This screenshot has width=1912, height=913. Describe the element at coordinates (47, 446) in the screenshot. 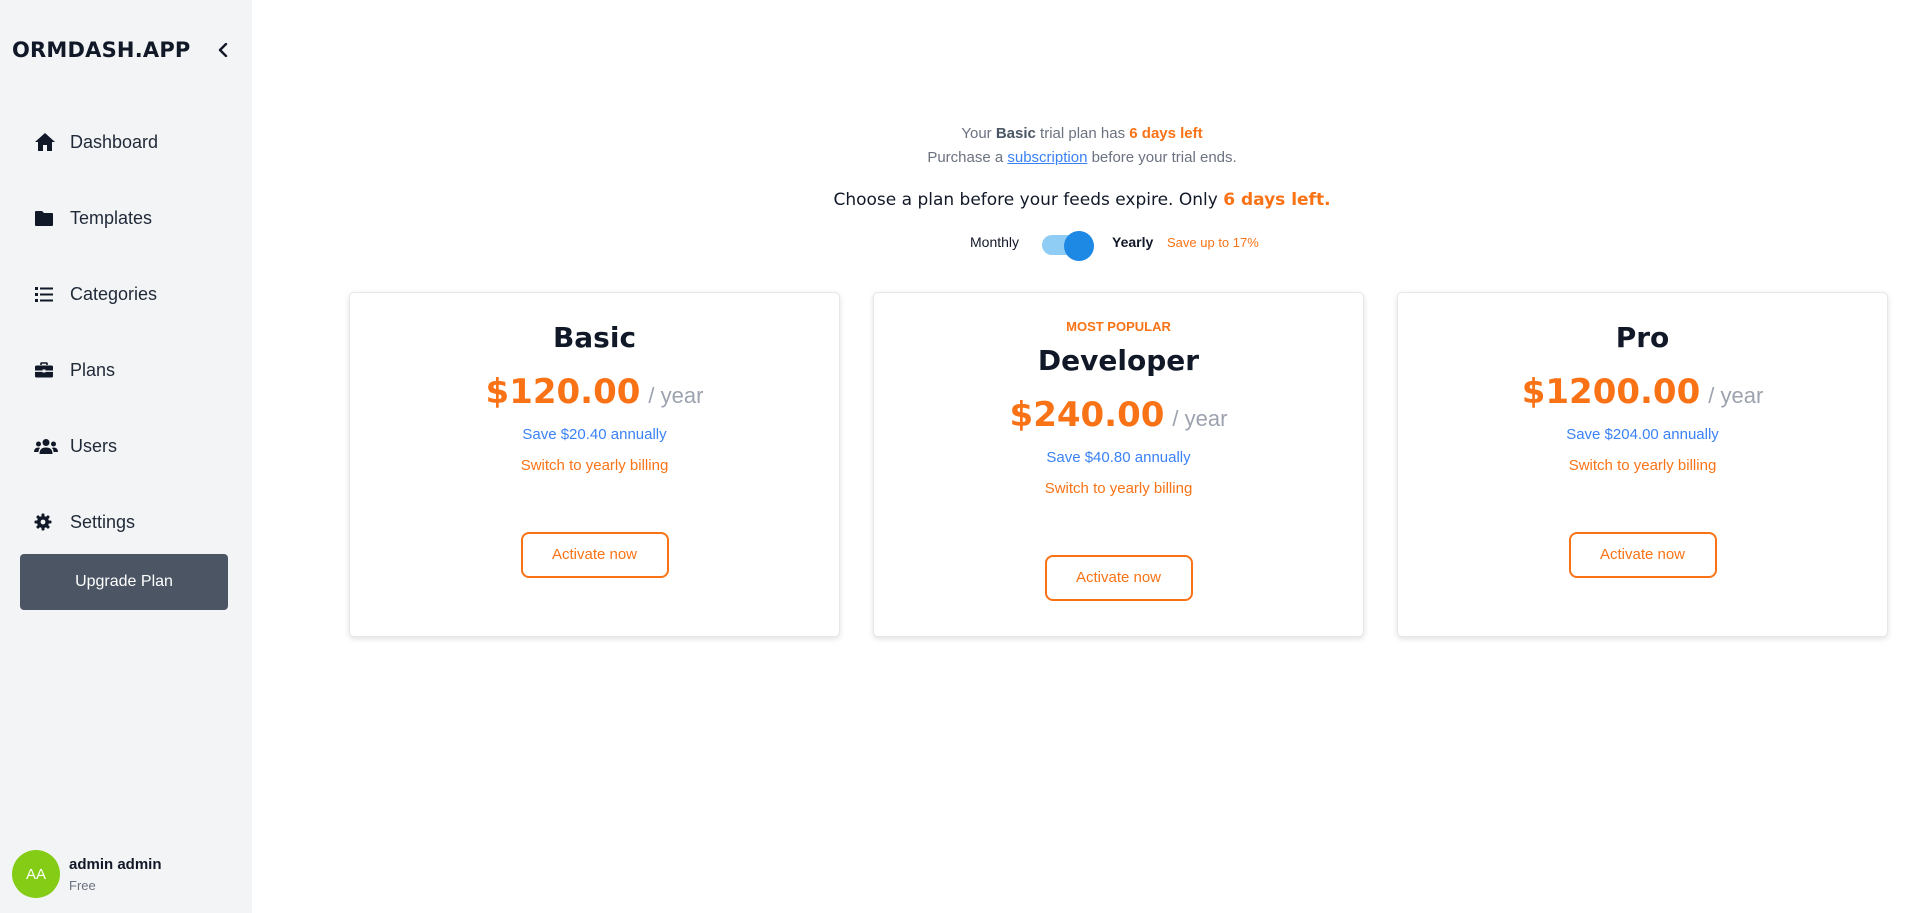

I see `users-icon` at that location.